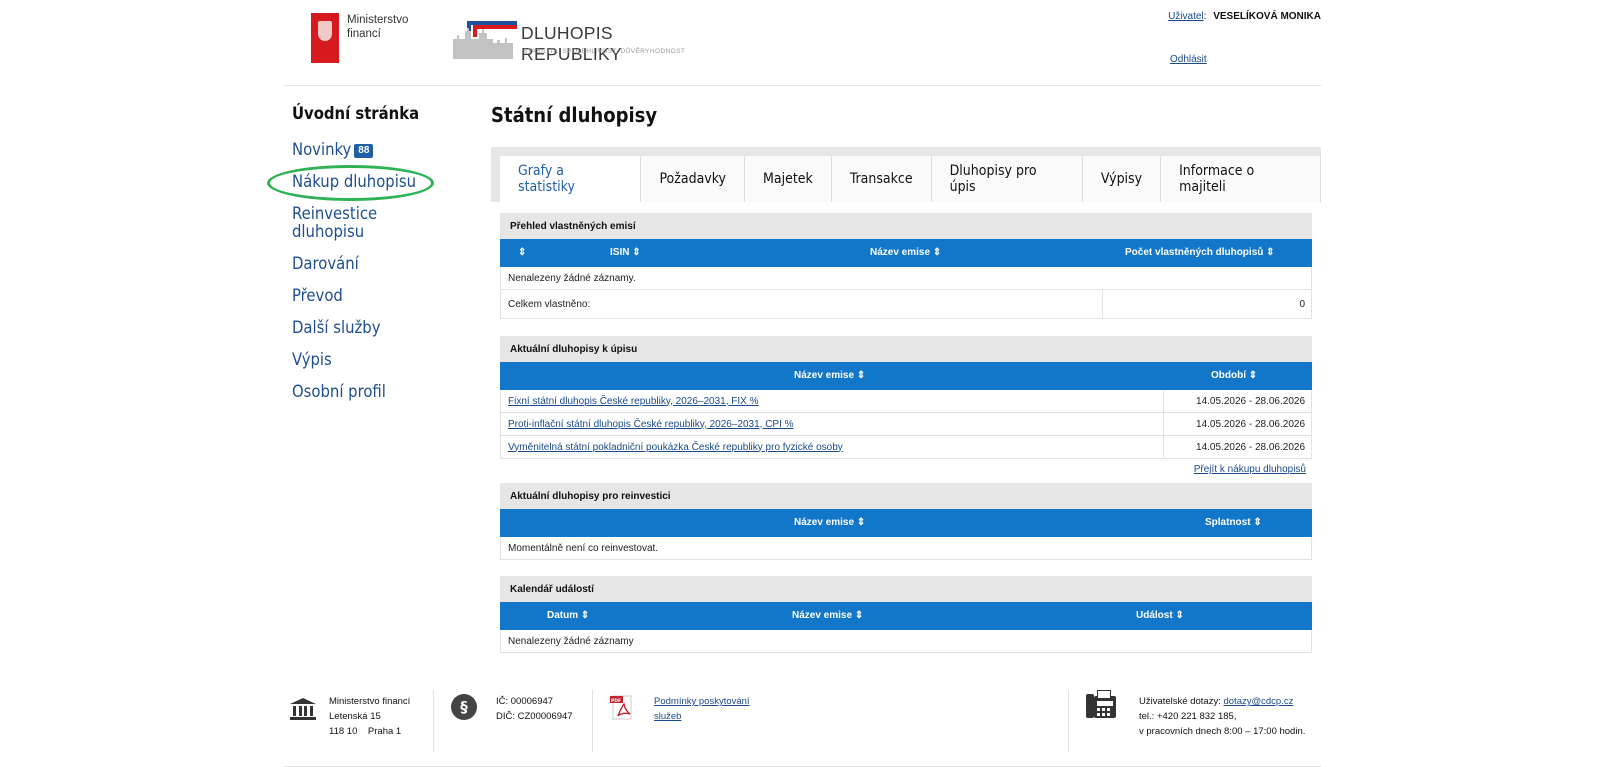 The width and height of the screenshot is (1600, 767). I want to click on sidebar-item-label: Nákup dluhopisu, so click(354, 181).